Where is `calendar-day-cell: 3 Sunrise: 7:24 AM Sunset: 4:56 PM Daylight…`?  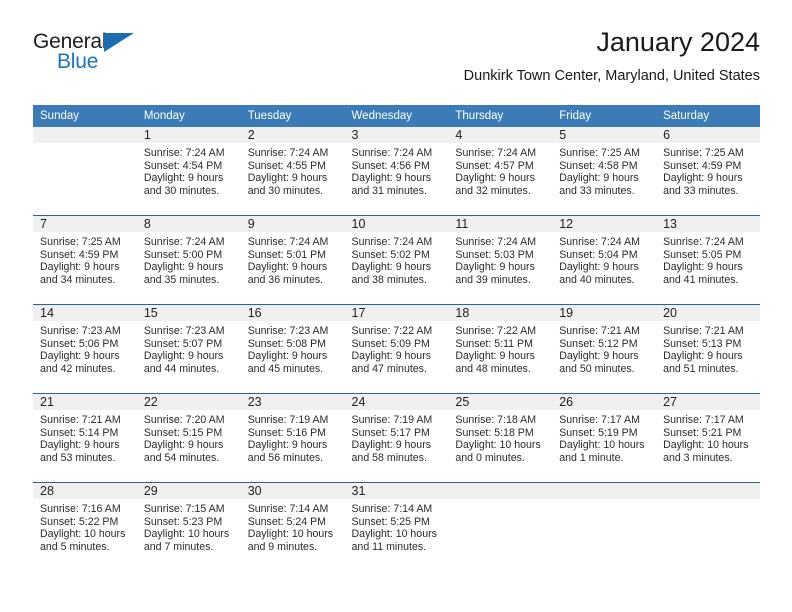 calendar-day-cell: 3 Sunrise: 7:24 AM Sunset: 4:56 PM Daylight… is located at coordinates (396, 171).